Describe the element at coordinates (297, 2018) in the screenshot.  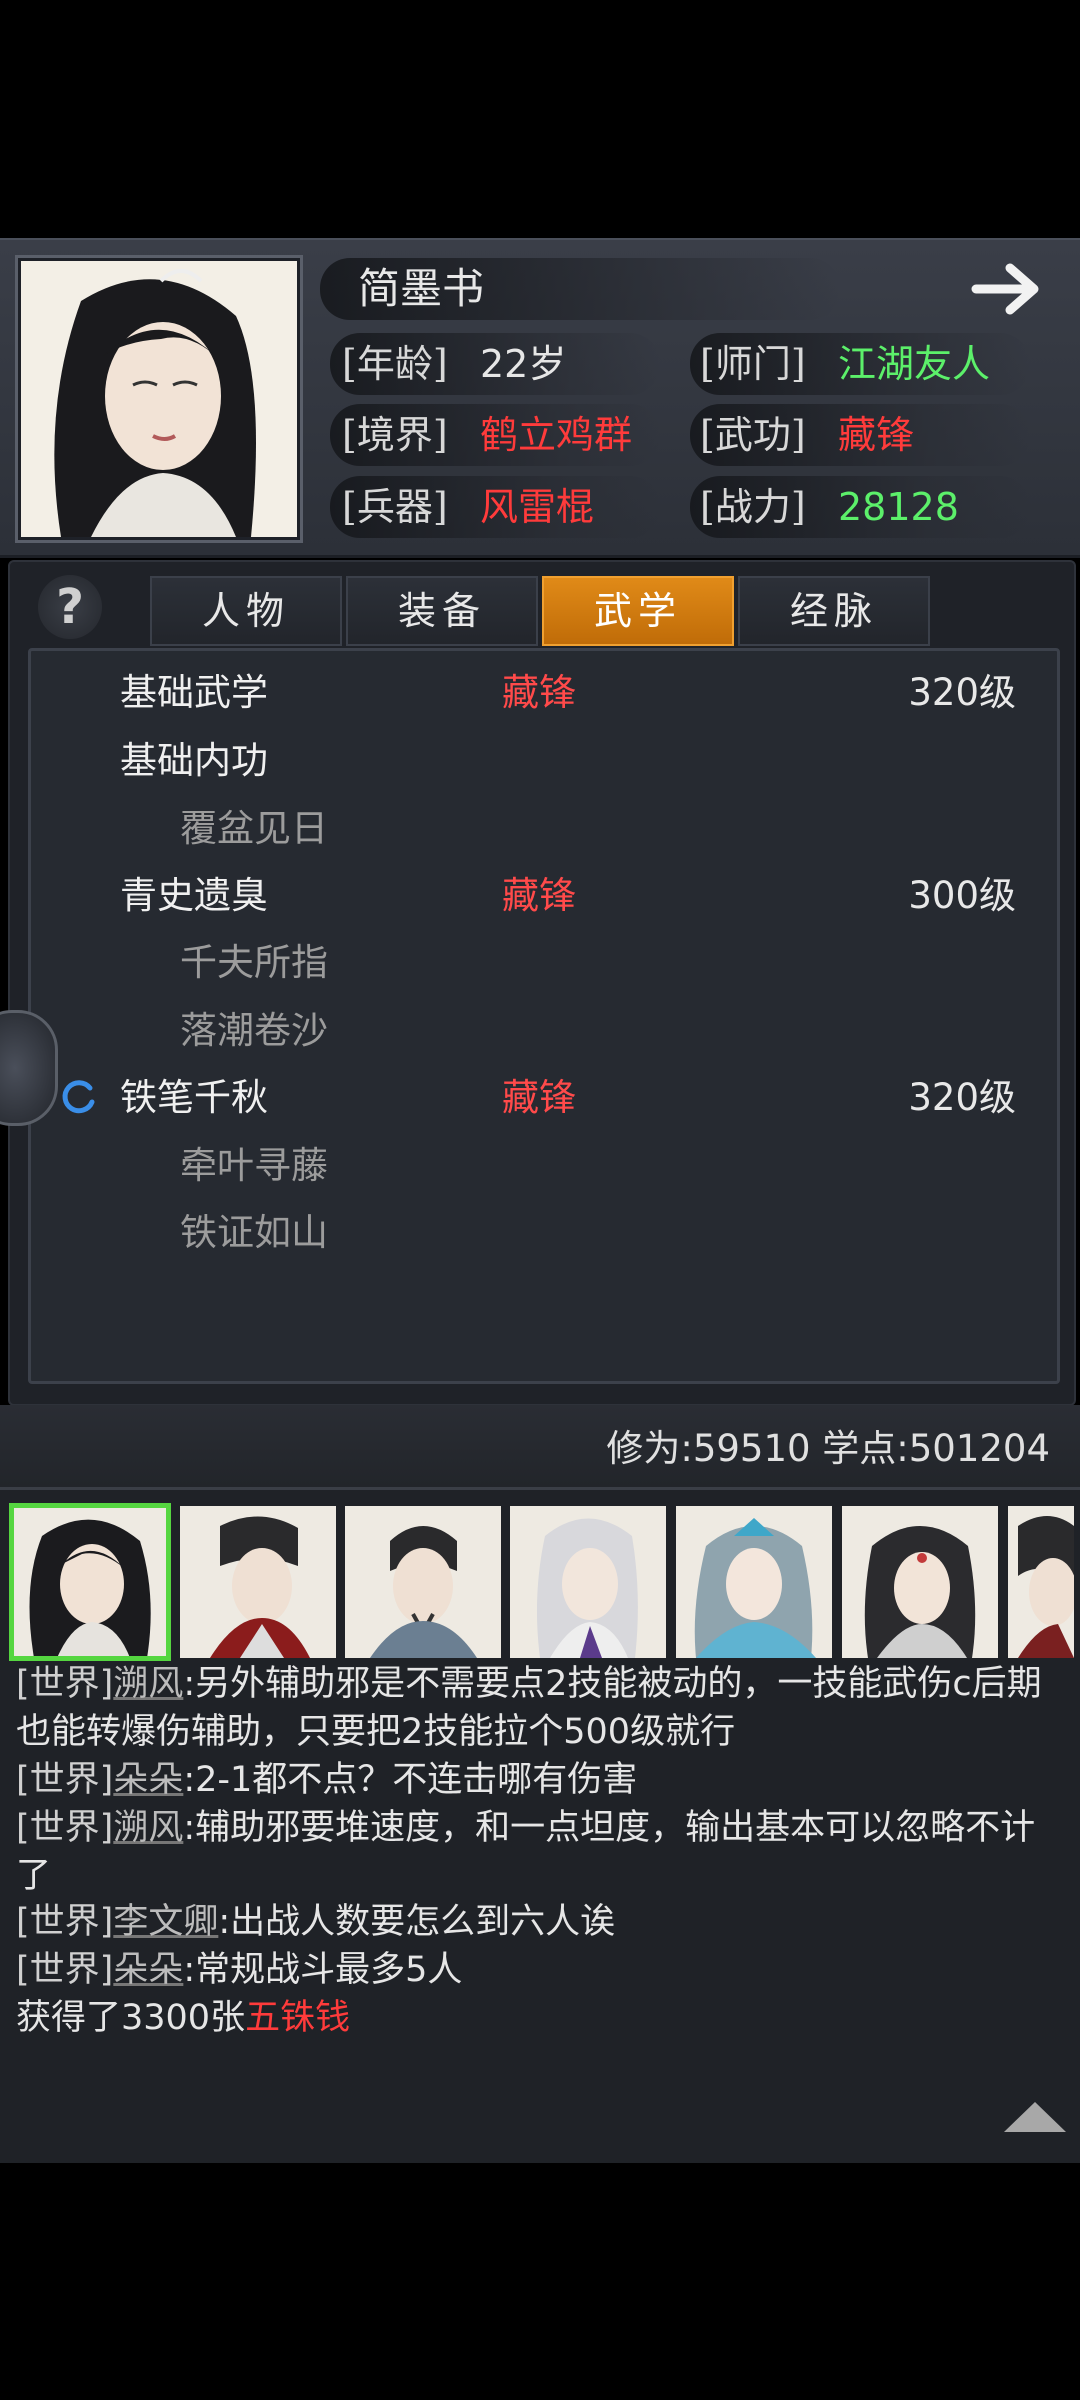
I see `reward-item: 五铢钱` at that location.